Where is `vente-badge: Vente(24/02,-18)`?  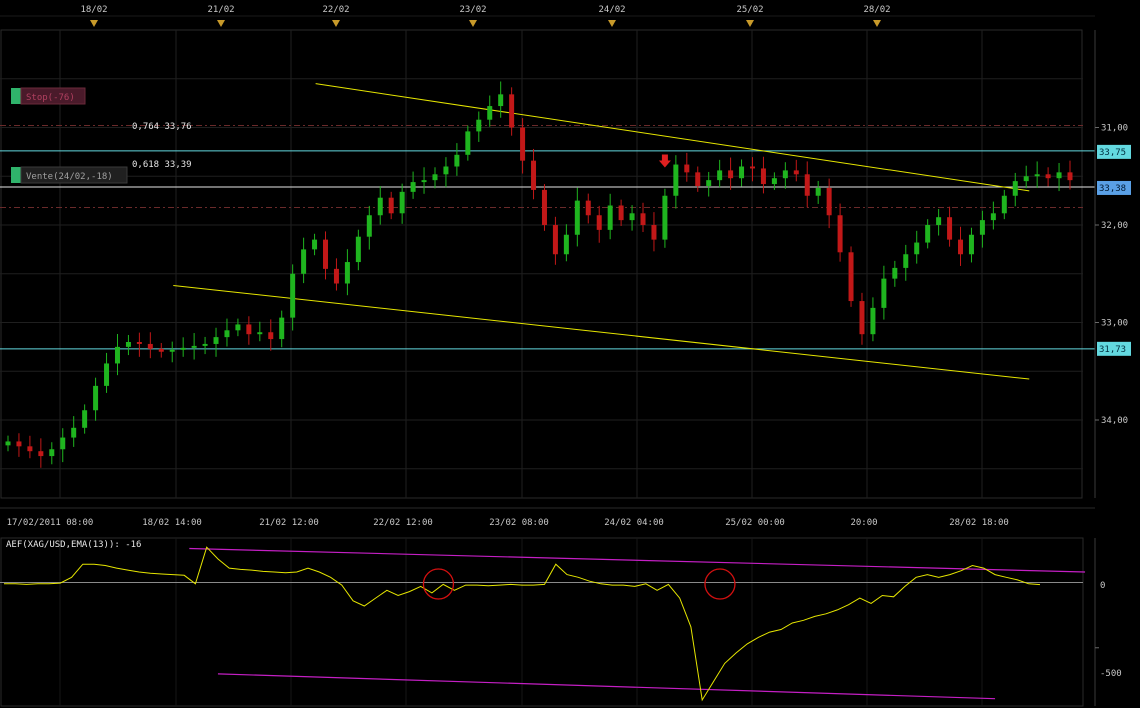
vente-badge: Vente(24/02,-18) is located at coordinates (69, 175).